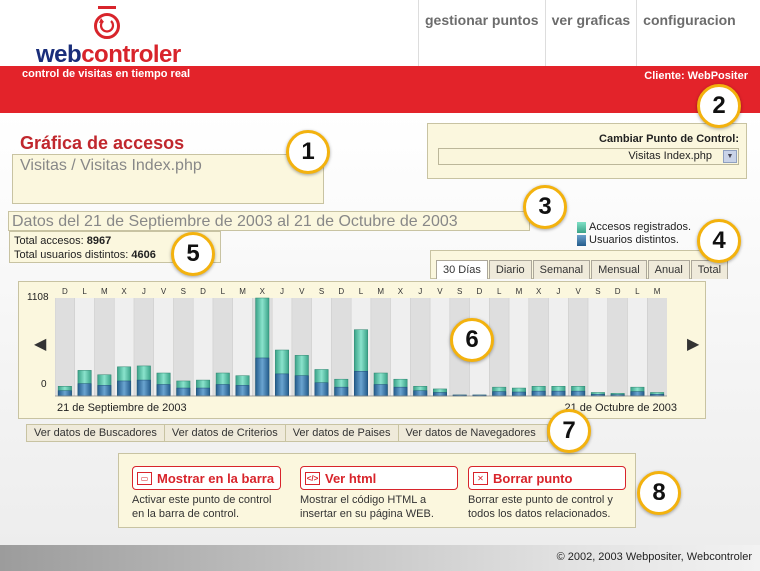  Describe the element at coordinates (547, 478) in the screenshot. I see `delete-point-button: ✕ Borrar punto` at that location.